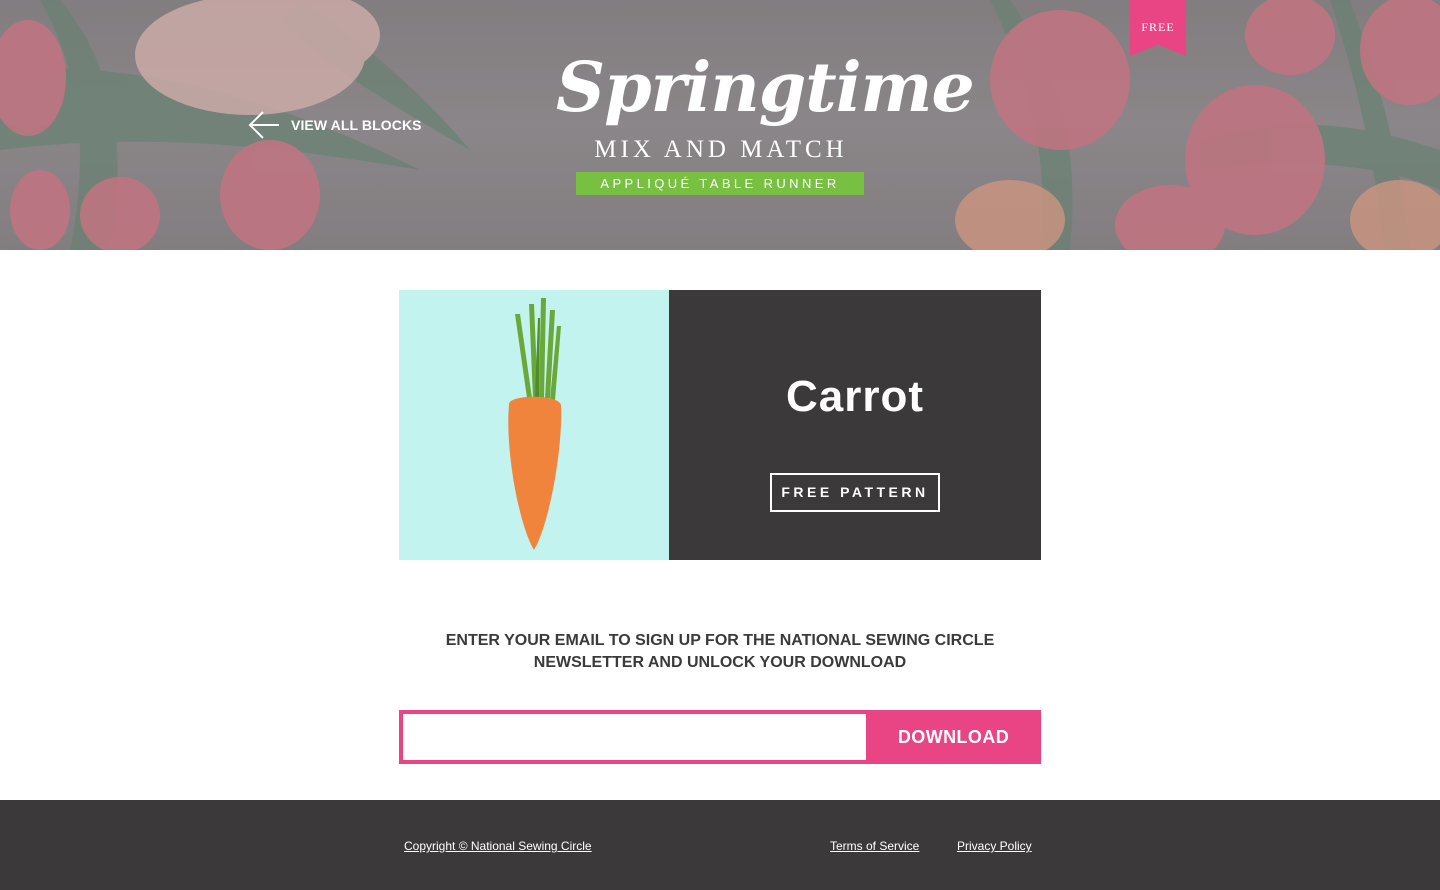  What do you see at coordinates (356, 125) in the screenshot?
I see `view-all-blocks-label: VIEW ALL BLOCKS` at bounding box center [356, 125].